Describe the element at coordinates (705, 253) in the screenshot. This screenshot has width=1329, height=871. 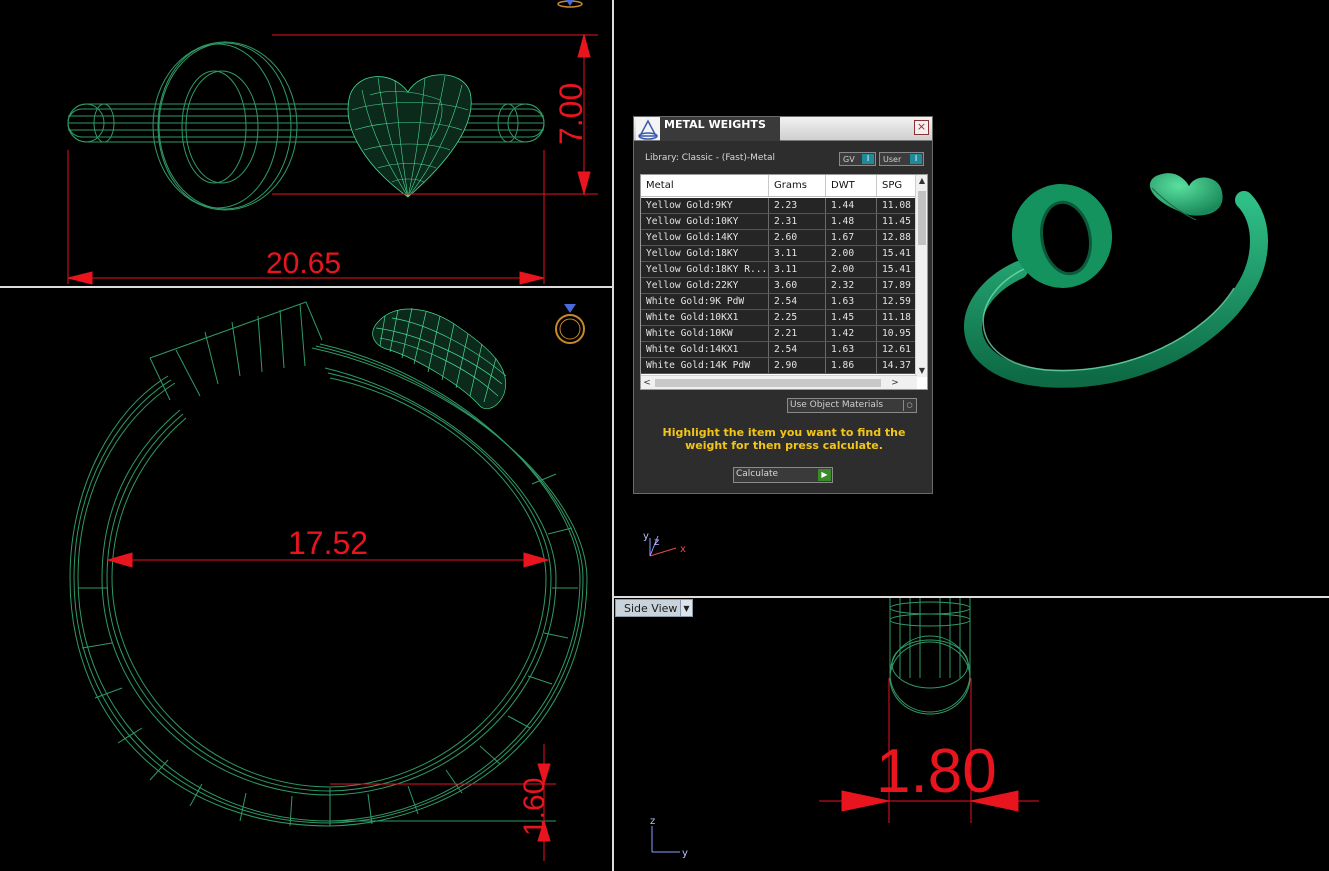
I see `table-cell: Yellow Gold:18KY` at that location.